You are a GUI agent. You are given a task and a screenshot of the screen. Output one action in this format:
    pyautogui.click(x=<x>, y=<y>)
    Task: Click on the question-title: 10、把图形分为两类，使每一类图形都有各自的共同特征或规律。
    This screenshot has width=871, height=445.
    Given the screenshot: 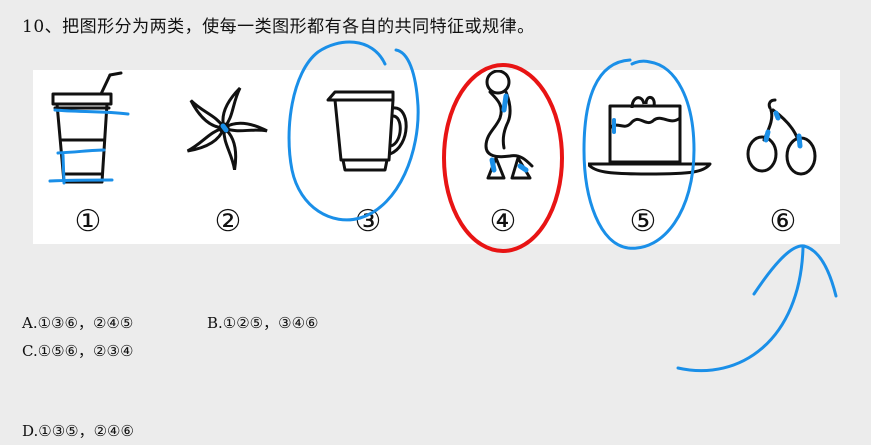 What is the action you would take?
    pyautogui.click(x=278, y=27)
    